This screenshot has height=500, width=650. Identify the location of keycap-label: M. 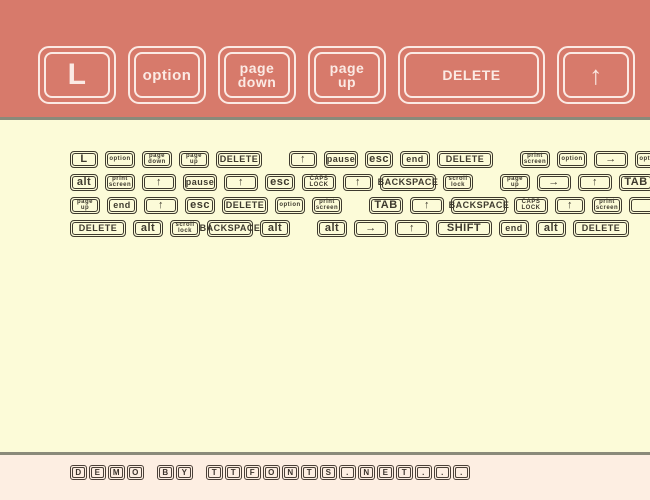
(116, 472).